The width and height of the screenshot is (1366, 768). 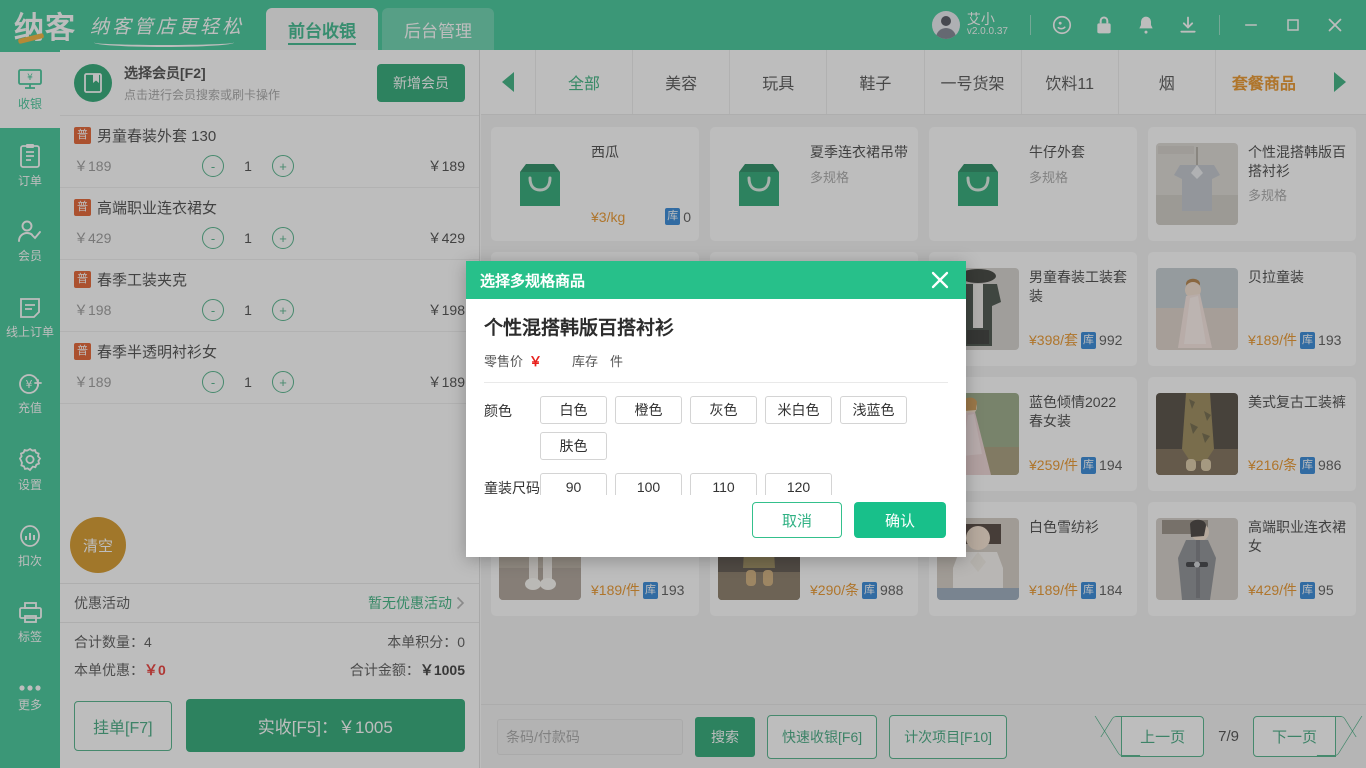 What do you see at coordinates (798, 410) in the screenshot?
I see `spec-option-cream-white: 米白色` at bounding box center [798, 410].